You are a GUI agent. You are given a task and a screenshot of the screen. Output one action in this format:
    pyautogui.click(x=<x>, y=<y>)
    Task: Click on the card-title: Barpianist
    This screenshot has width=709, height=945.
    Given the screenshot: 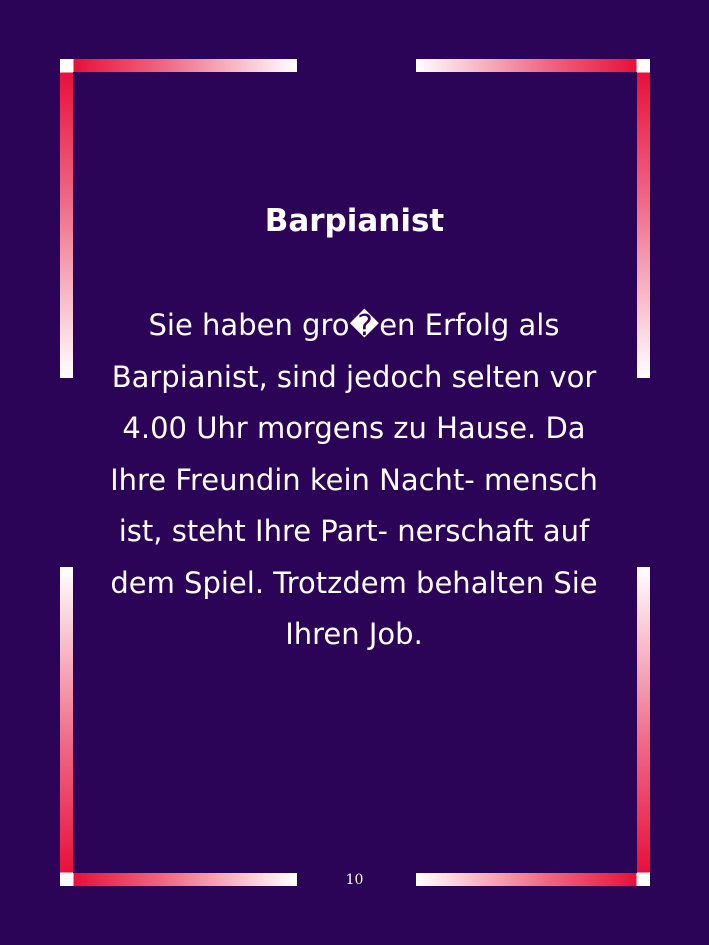 What is the action you would take?
    pyautogui.click(x=354, y=221)
    